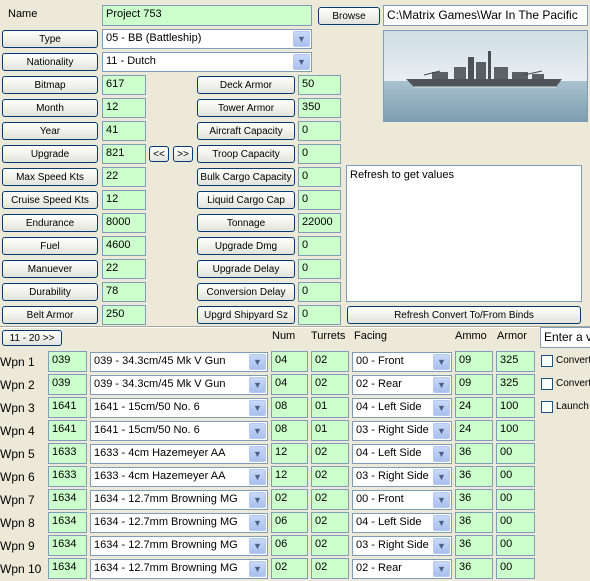  What do you see at coordinates (50, 62) in the screenshot?
I see `nationality-button: Nationality` at bounding box center [50, 62].